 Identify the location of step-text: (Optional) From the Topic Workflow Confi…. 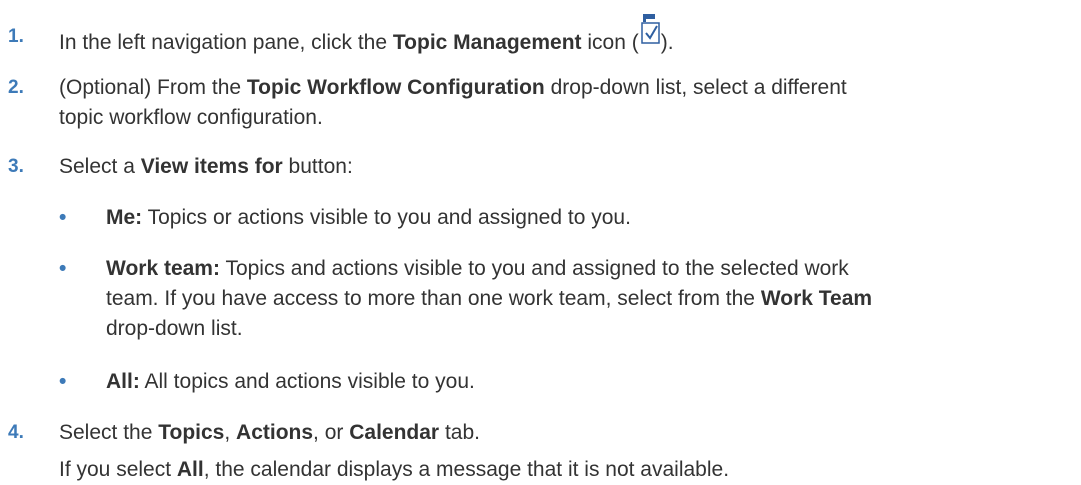
(453, 102).